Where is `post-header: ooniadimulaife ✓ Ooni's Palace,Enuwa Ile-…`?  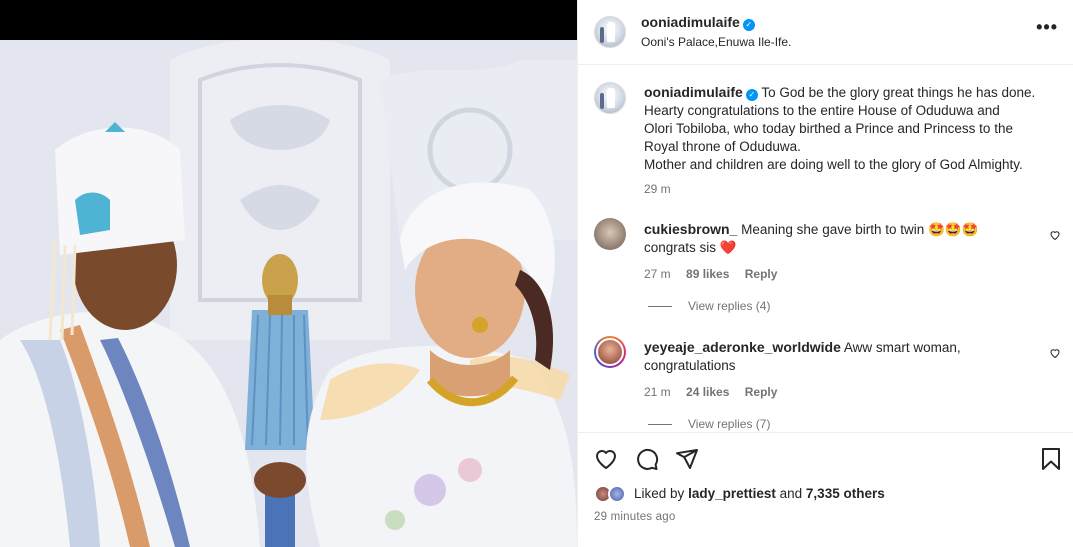
post-header: ooniadimulaife ✓ Ooni's Palace,Enuwa Ile-… is located at coordinates (825, 32).